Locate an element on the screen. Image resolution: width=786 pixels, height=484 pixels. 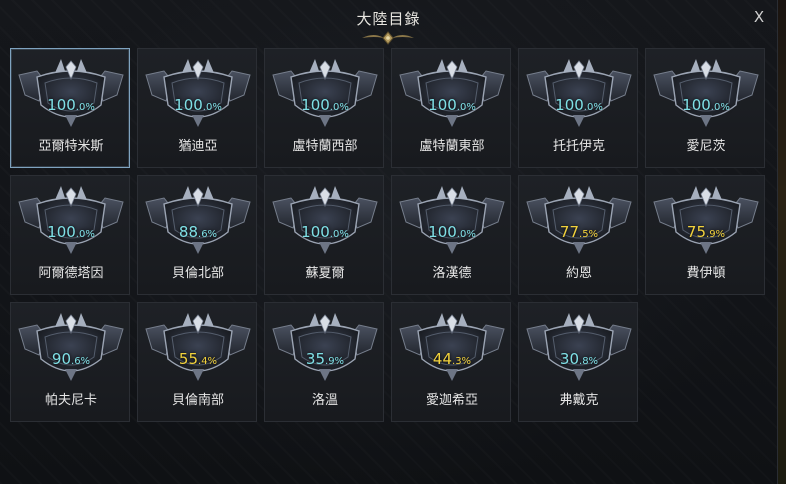
percent-integer: 90 is located at coordinates (61, 359).